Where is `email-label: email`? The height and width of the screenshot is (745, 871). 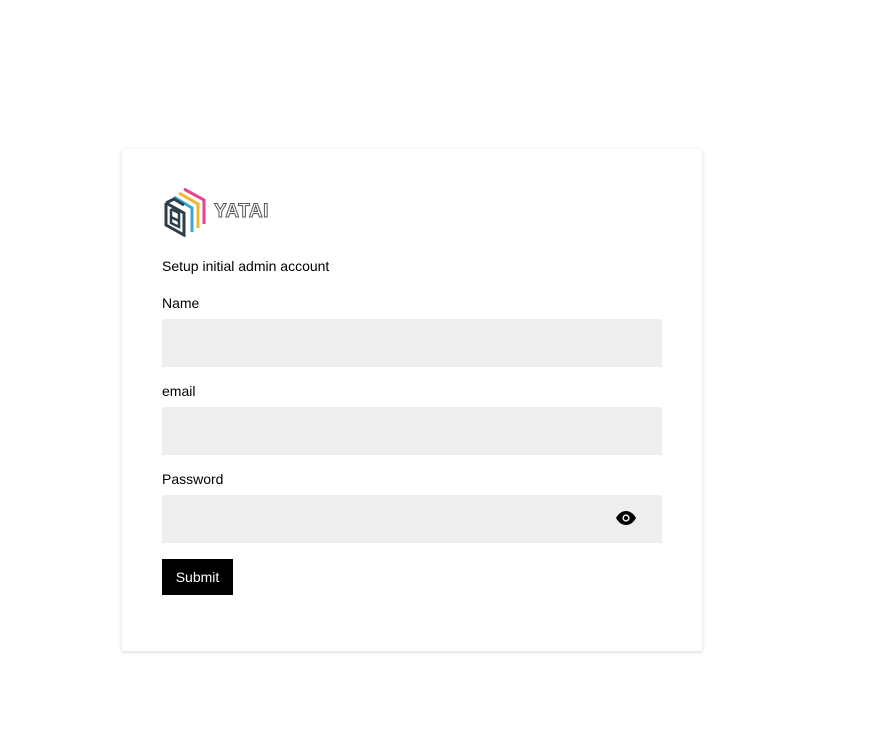 email-label: email is located at coordinates (179, 391).